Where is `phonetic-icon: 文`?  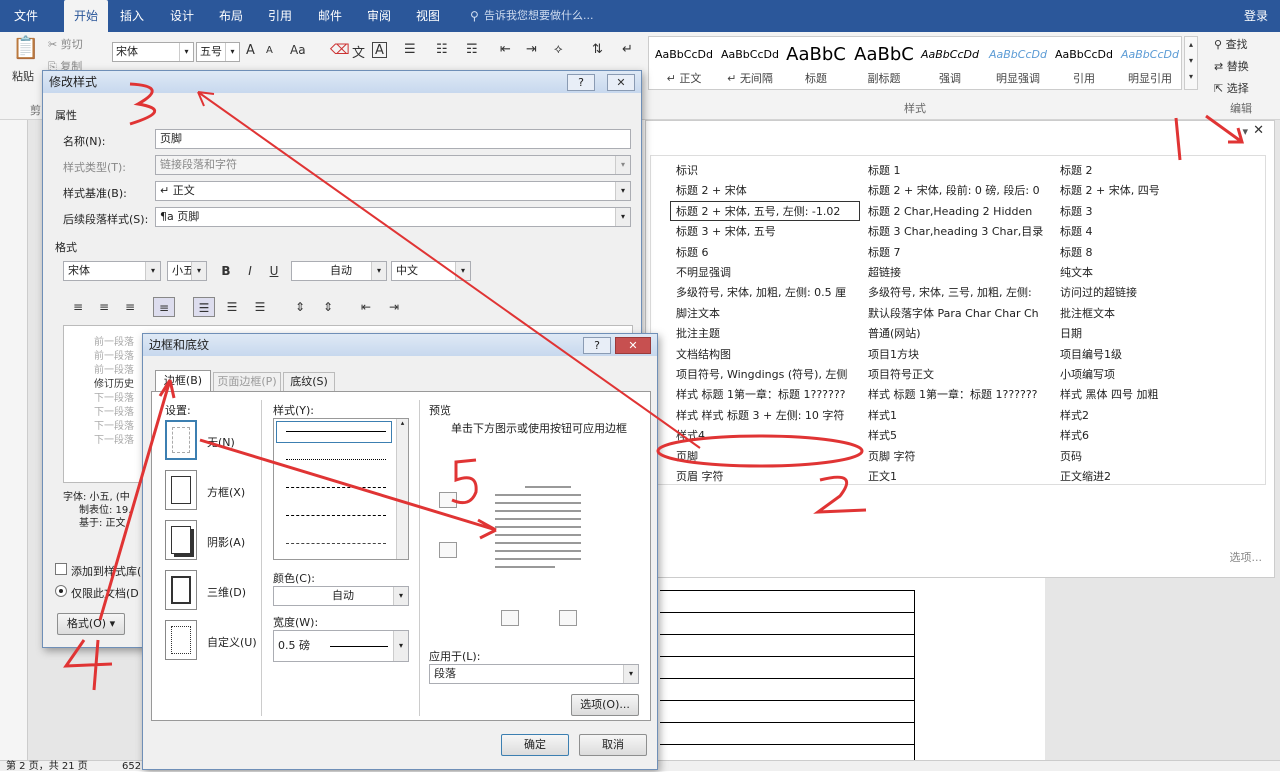 phonetic-icon: 文 is located at coordinates (358, 51).